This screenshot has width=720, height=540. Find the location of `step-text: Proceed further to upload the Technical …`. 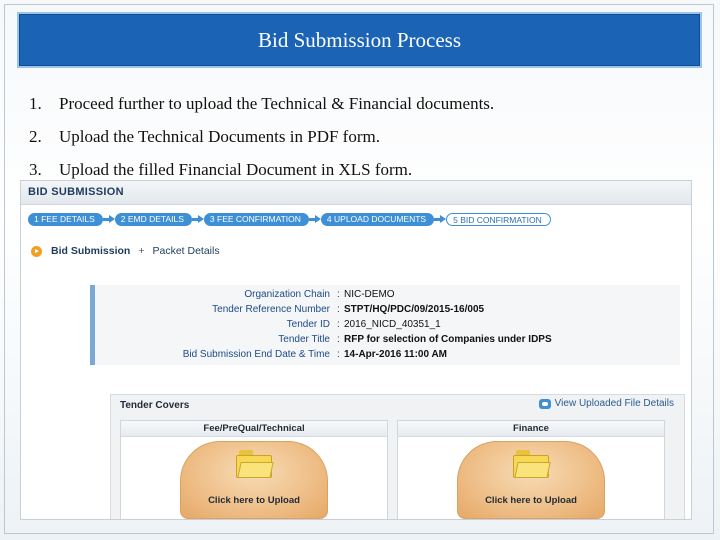

step-text: Proceed further to upload the Technical … is located at coordinates (277, 103).